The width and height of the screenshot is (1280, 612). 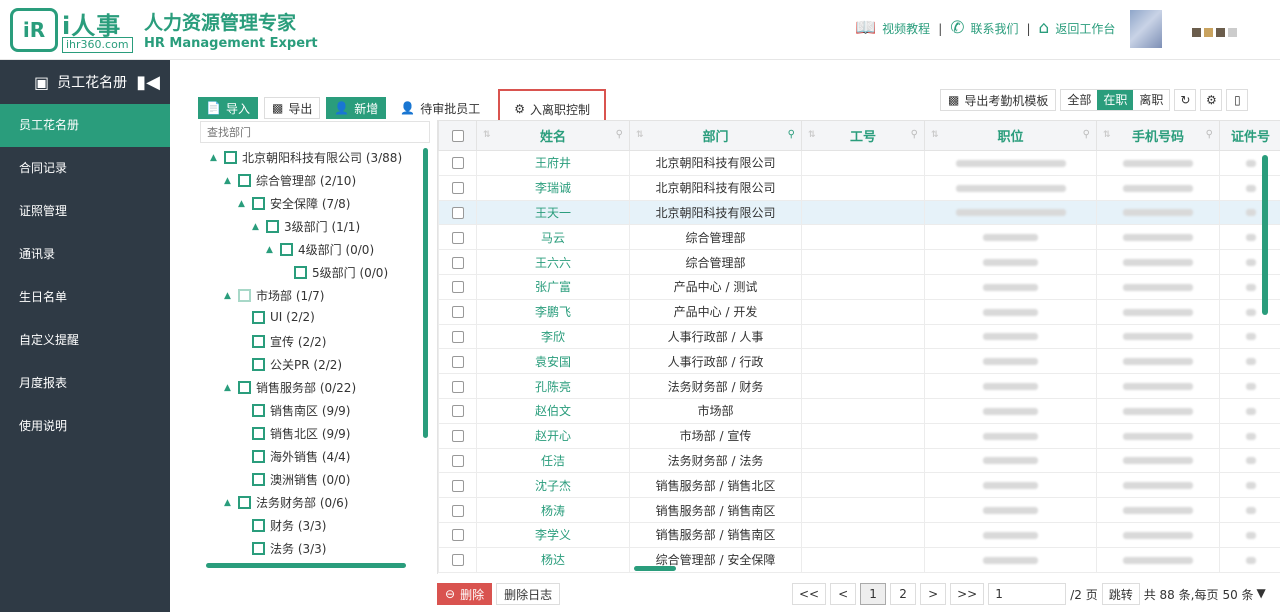 What do you see at coordinates (148, 82) in the screenshot?
I see `collapse-sidebar-icon: ▮◀` at bounding box center [148, 82].